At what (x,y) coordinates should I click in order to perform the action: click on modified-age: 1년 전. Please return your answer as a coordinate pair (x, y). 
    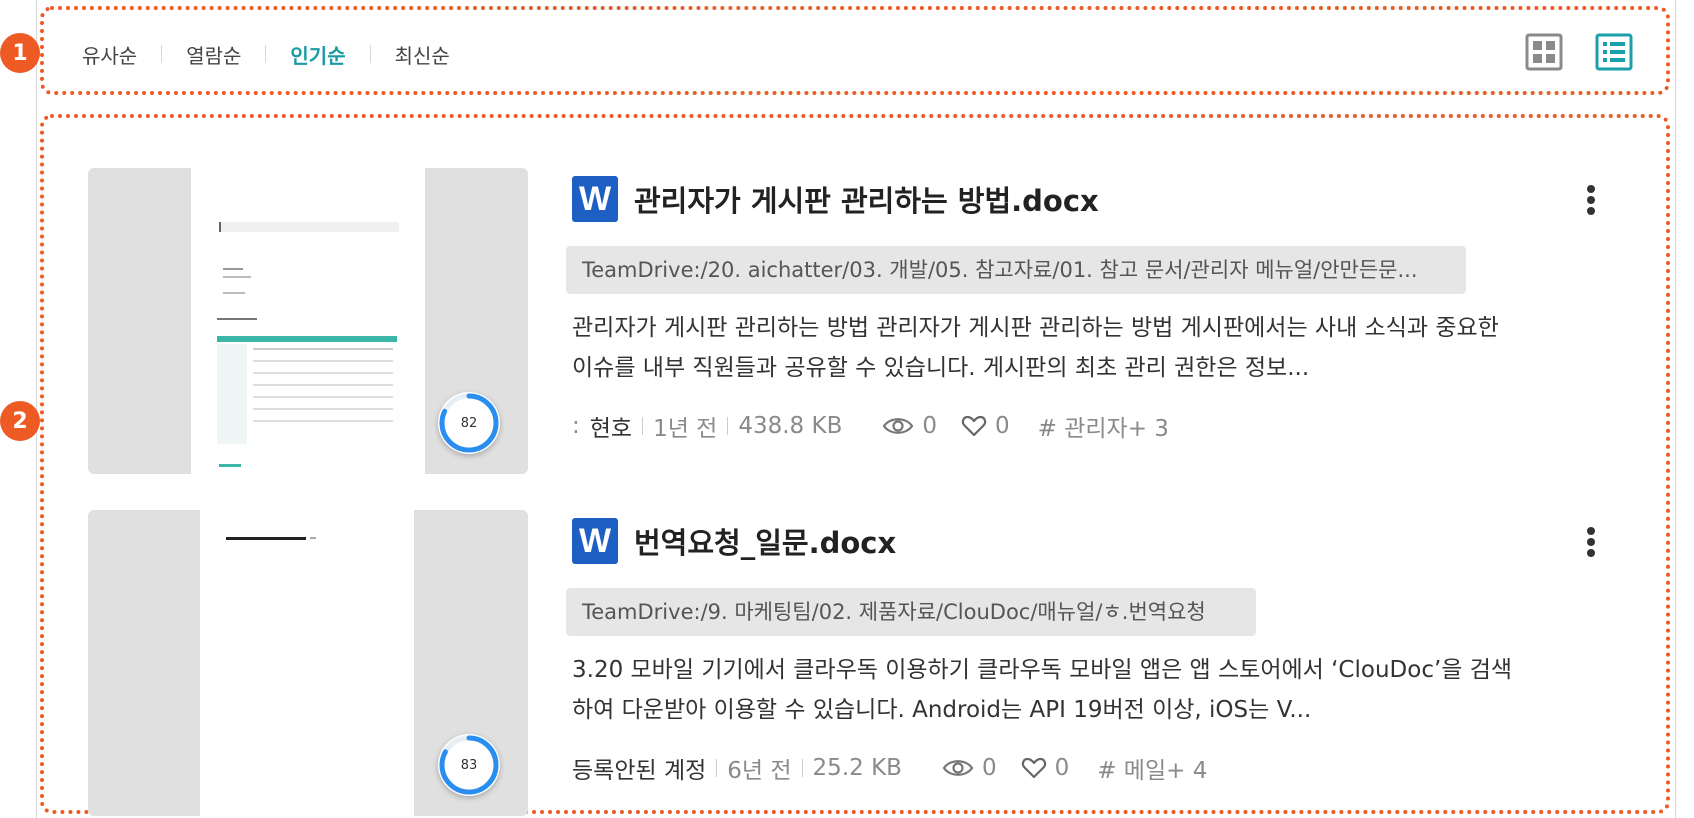
    Looking at the image, I should click on (685, 429).